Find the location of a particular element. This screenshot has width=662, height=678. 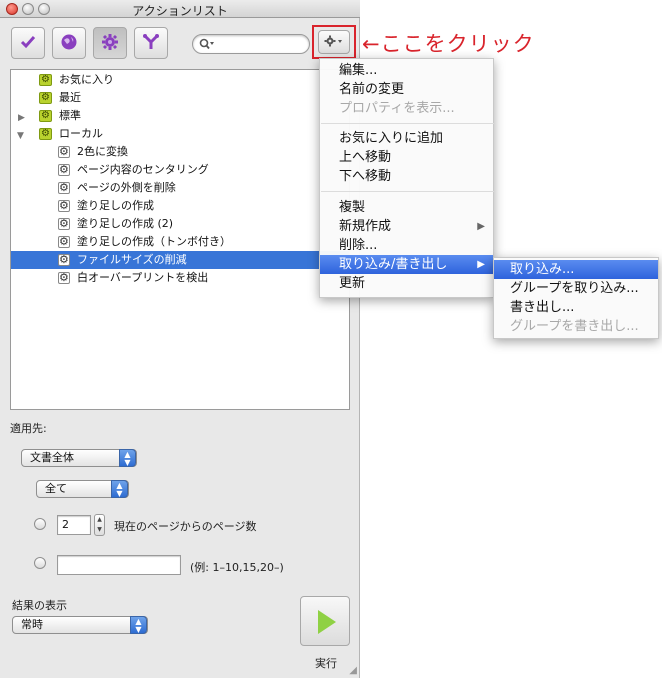

menu-item-label: 新規作成 is located at coordinates (365, 226).